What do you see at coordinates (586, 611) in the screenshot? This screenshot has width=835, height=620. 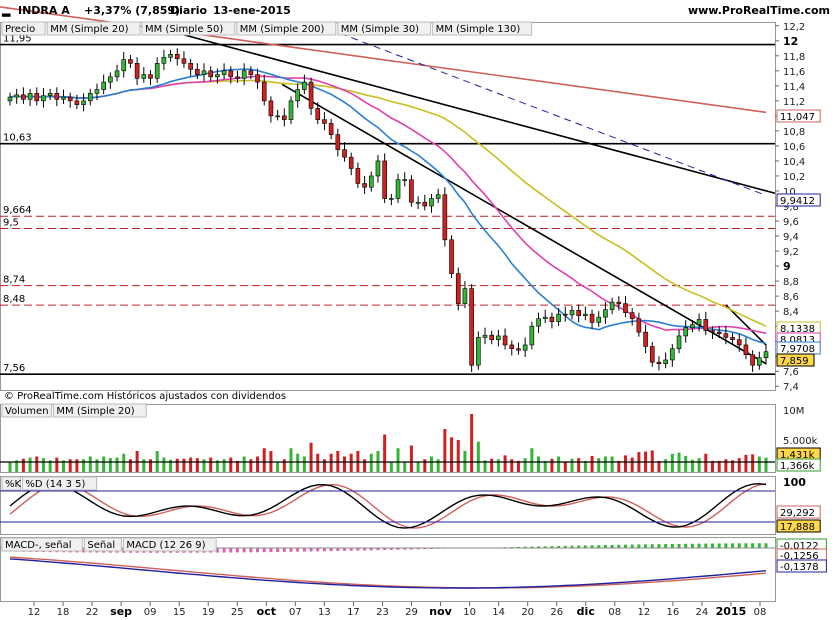 I see `x-tick-label: dic` at bounding box center [586, 611].